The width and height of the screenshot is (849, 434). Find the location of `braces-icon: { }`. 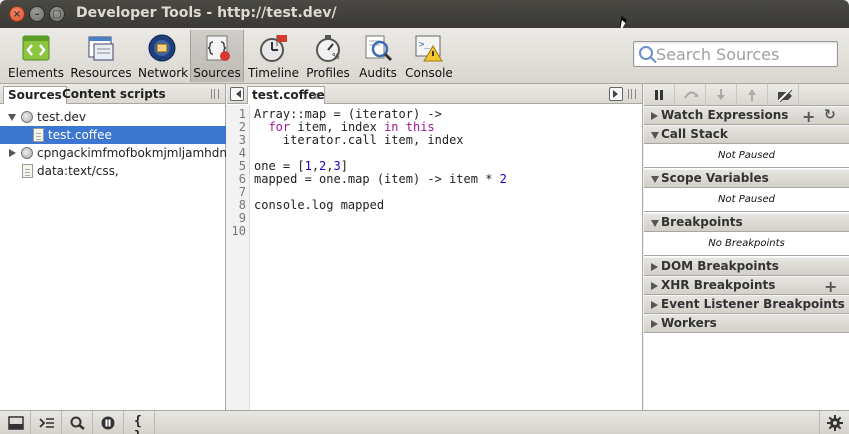

braces-icon: { } is located at coordinates (138, 424).